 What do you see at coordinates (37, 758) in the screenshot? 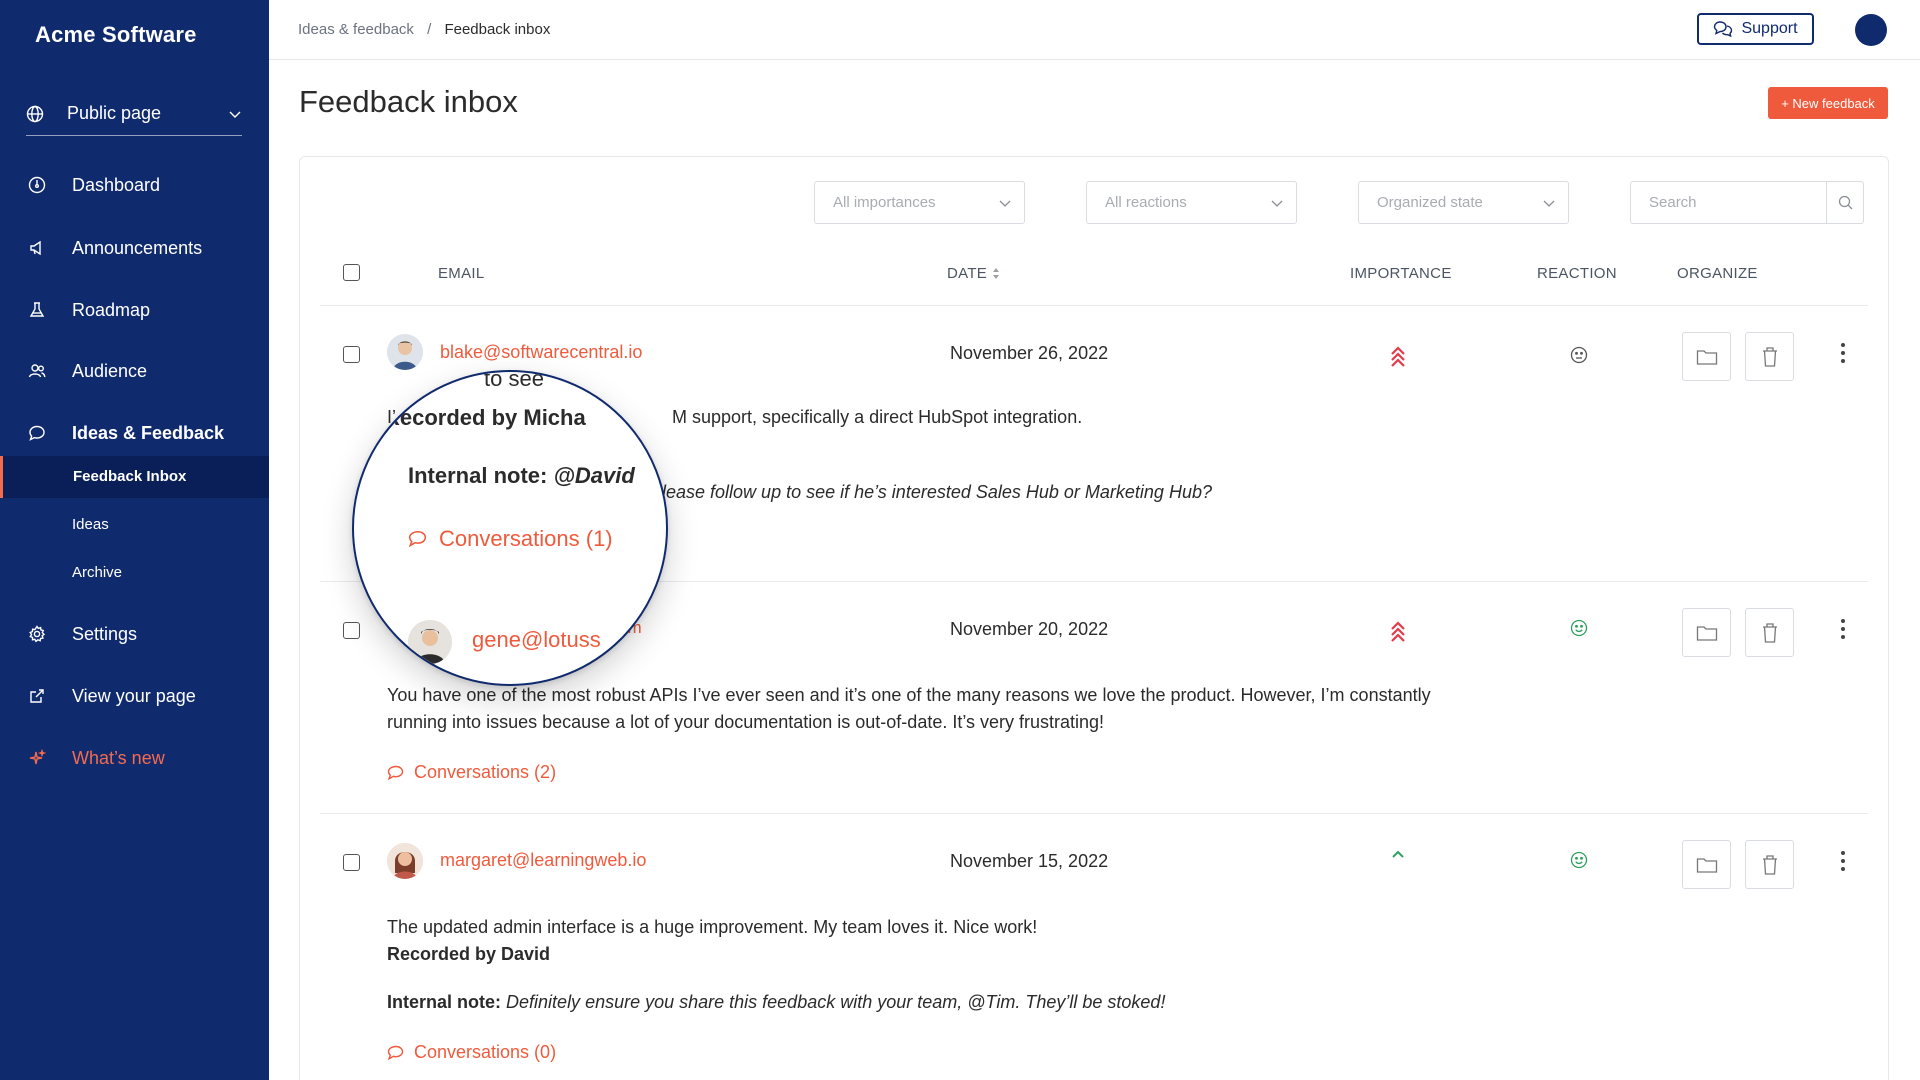
I see `sparkle-icon` at bounding box center [37, 758].